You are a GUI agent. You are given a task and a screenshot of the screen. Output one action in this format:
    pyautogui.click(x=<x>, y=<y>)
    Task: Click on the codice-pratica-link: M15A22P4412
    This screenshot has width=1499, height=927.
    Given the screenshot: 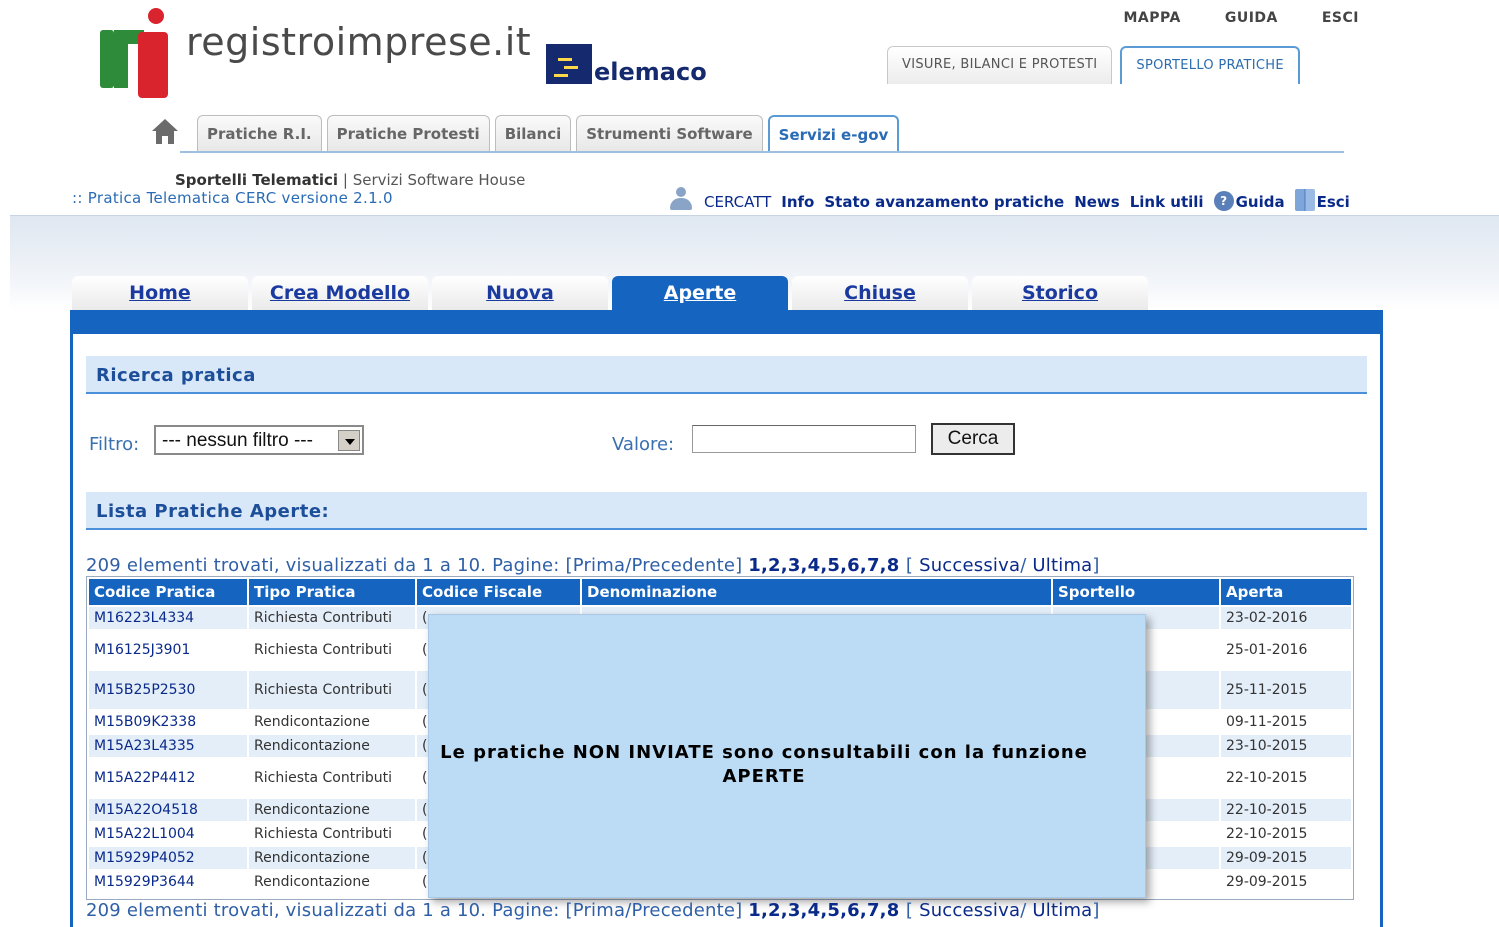 What is the action you would take?
    pyautogui.click(x=144, y=778)
    